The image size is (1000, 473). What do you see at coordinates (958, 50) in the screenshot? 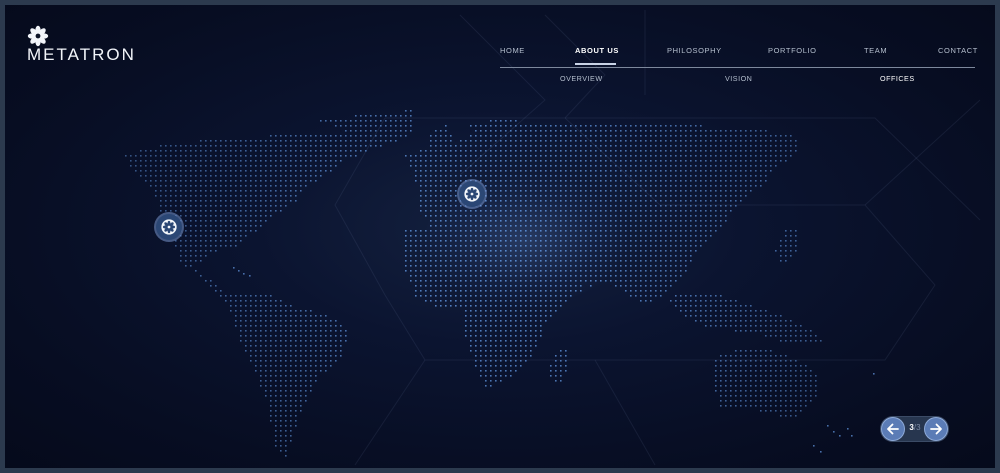
I see `nav-item-contact: CONTACT` at bounding box center [958, 50].